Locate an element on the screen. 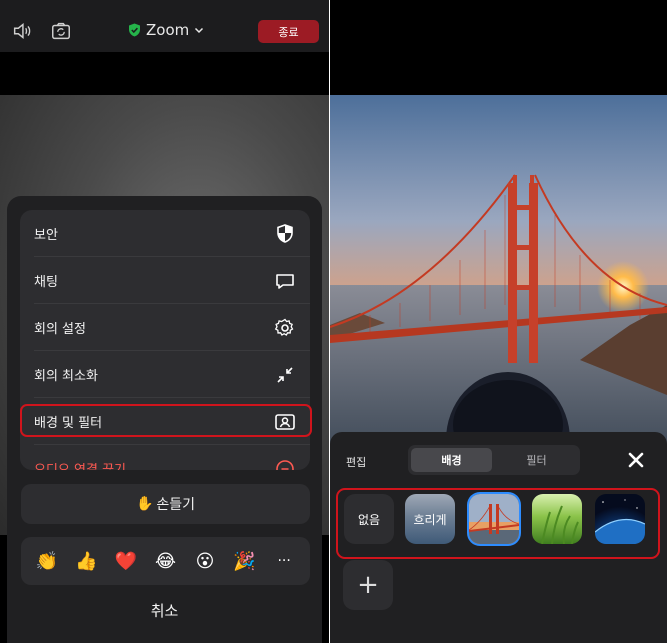 Image resolution: width=667 pixels, height=643 pixels. highlight-background-filters is located at coordinates (166, 420).